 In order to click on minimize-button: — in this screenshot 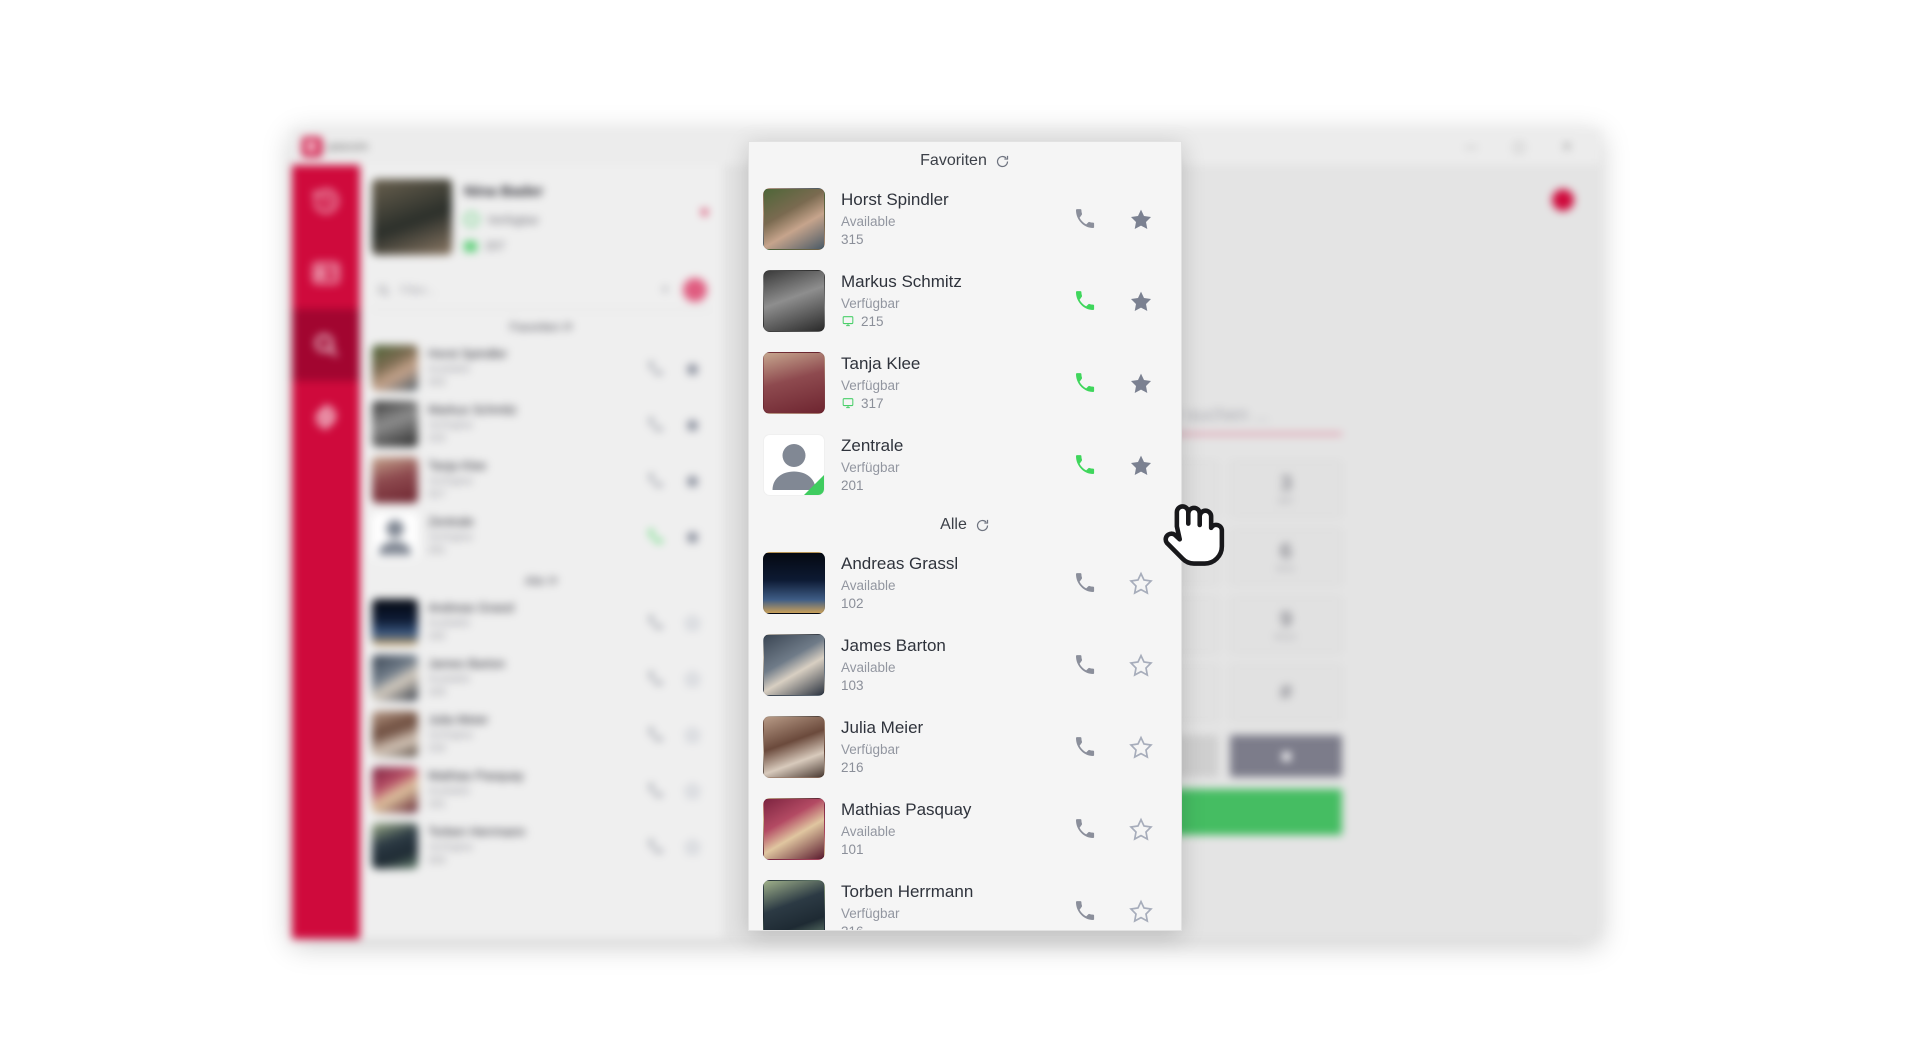, I will do `click(1471, 147)`.